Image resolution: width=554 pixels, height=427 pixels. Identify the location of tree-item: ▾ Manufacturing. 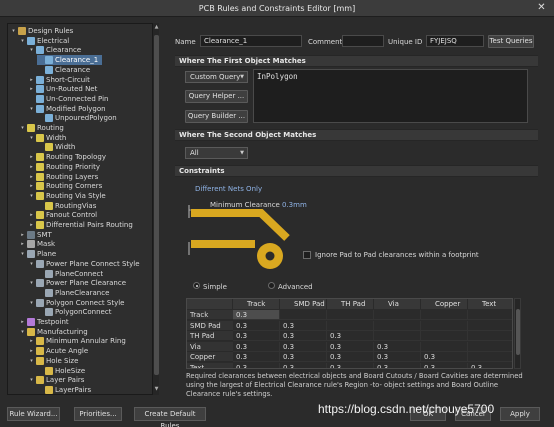
(53, 332).